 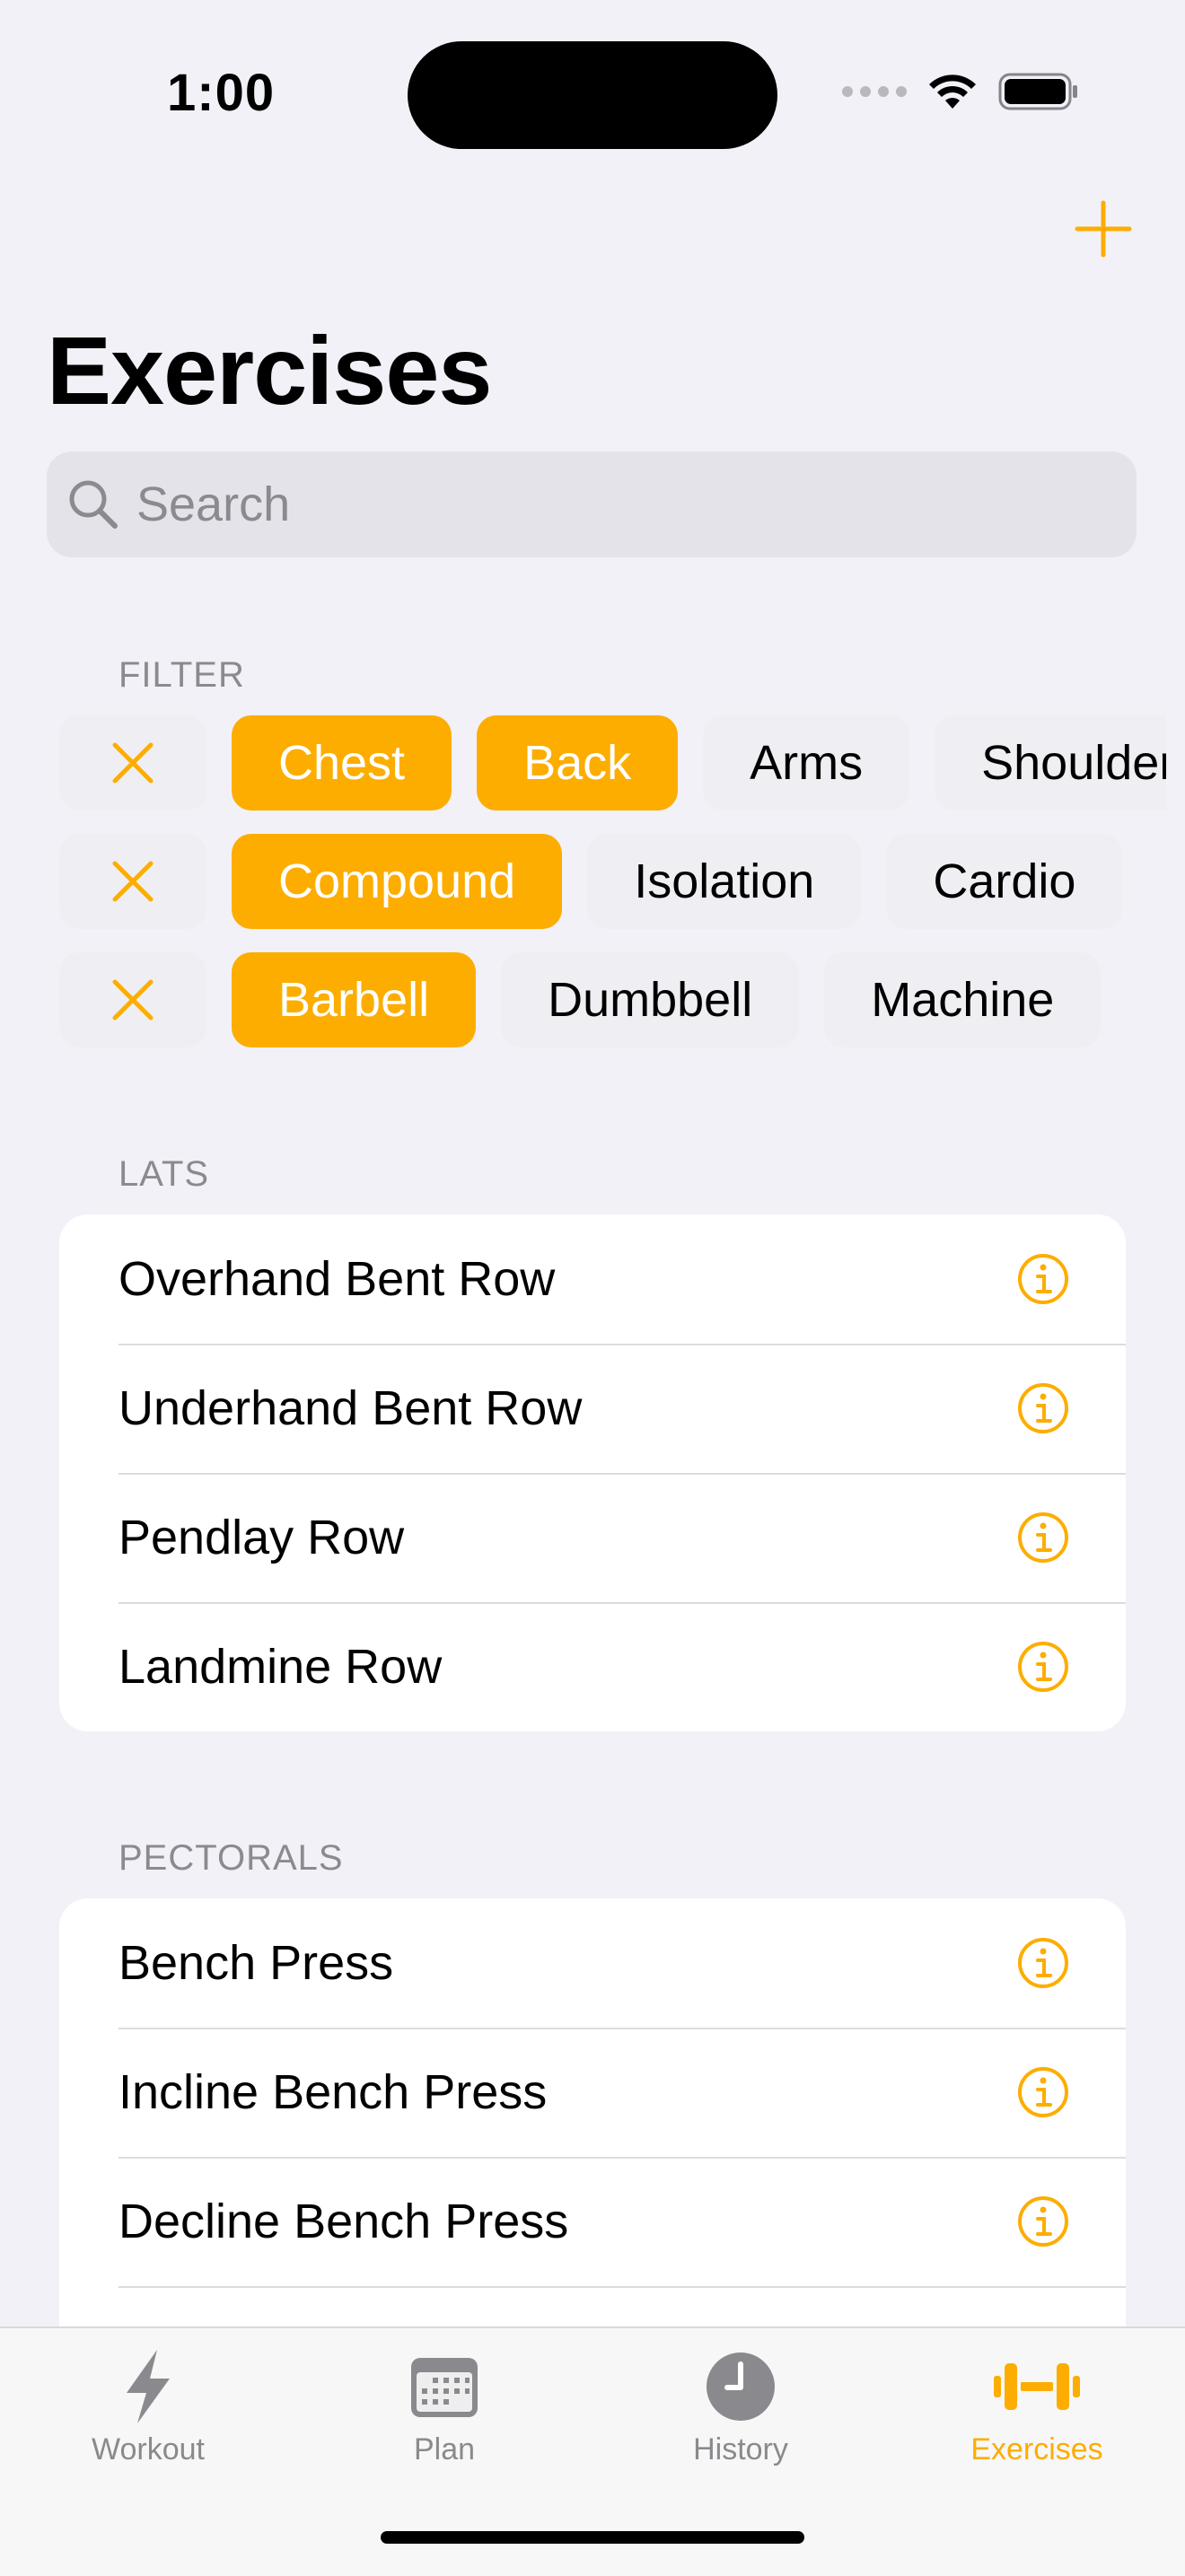 I want to click on status-time: 1:00, so click(x=221, y=93).